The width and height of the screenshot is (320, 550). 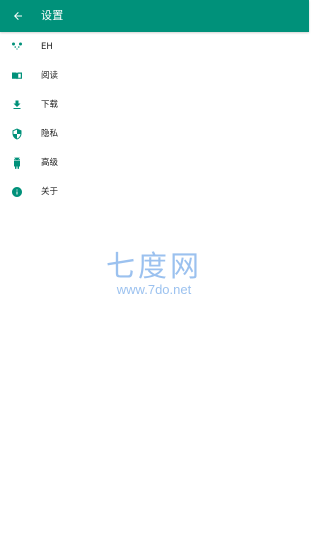 I want to click on menu-item-eh: EH, so click(x=154, y=46).